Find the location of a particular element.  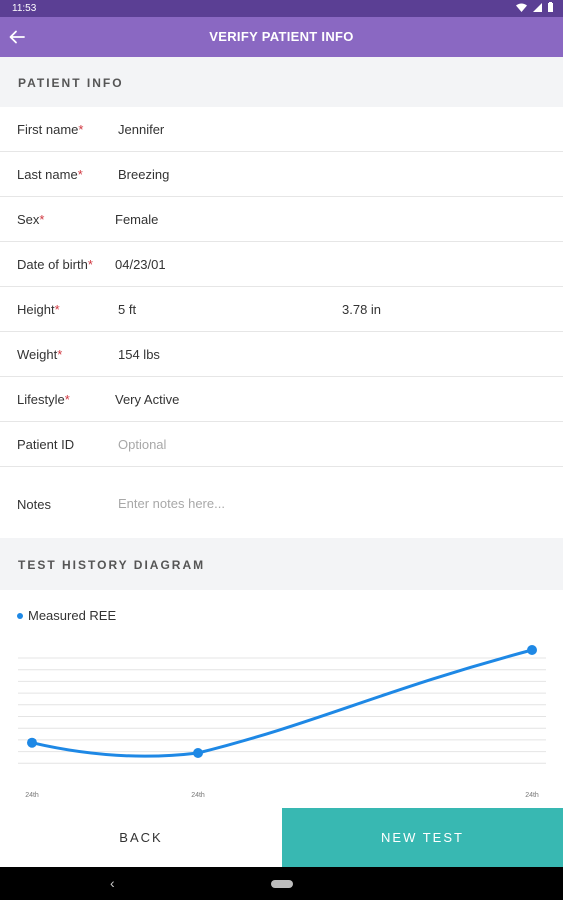

patient-id-input: Optional is located at coordinates (142, 444).